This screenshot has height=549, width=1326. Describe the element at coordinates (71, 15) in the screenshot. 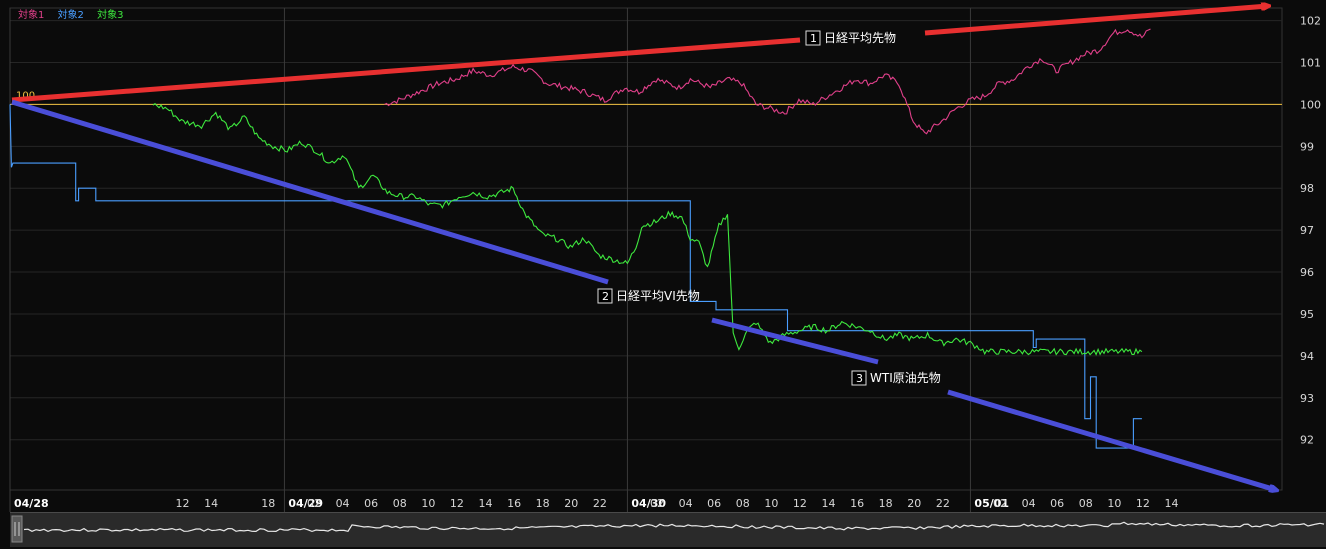

I see `legend-item-2: 対象2` at that location.